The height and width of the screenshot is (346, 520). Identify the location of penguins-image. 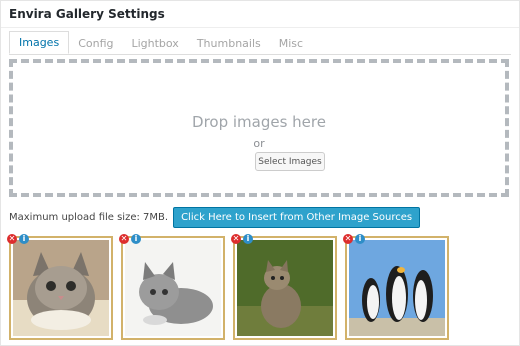
(397, 288).